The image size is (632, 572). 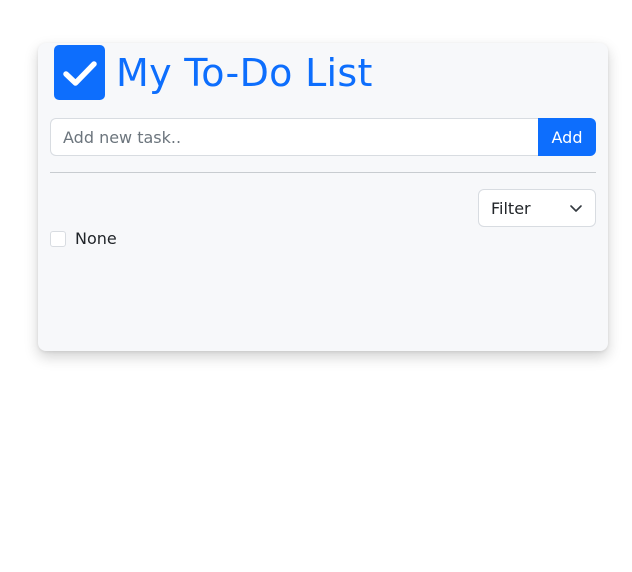 What do you see at coordinates (537, 208) in the screenshot?
I see `filter-select: Filter` at bounding box center [537, 208].